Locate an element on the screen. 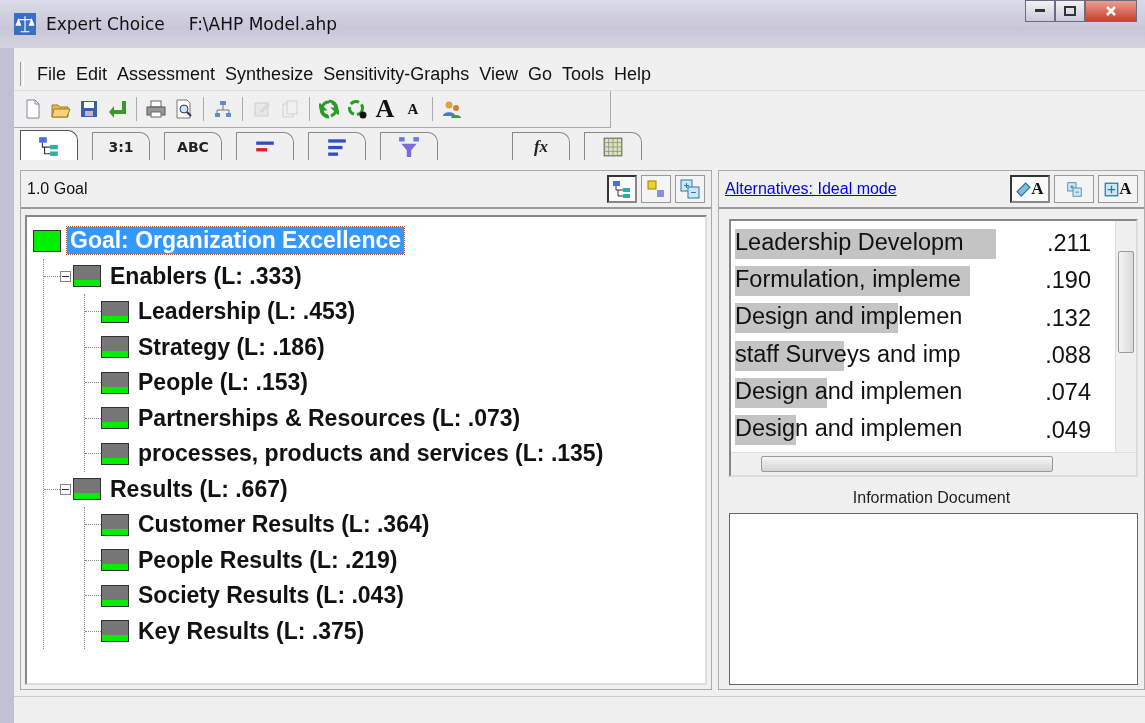  grid-icon is located at coordinates (613, 146).